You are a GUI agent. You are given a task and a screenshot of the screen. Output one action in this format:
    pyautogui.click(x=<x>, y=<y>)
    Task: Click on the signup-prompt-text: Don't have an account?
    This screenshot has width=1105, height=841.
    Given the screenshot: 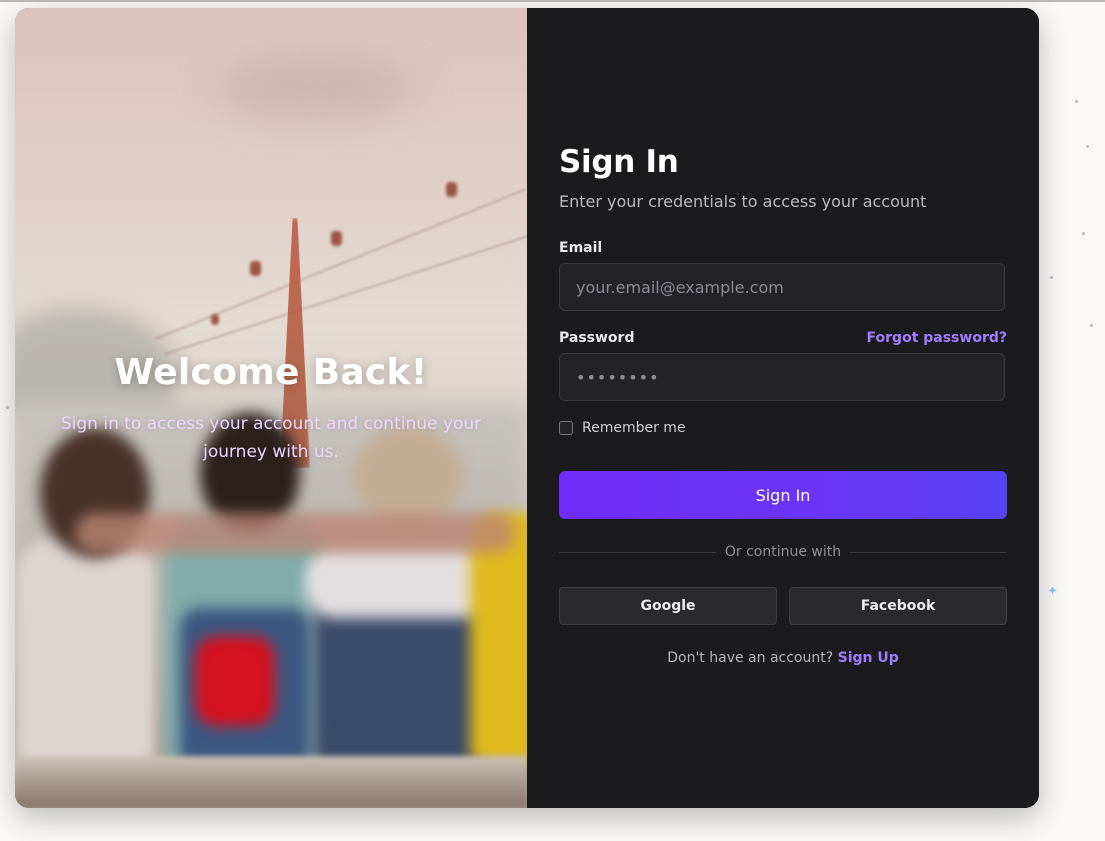 What is the action you would take?
    pyautogui.click(x=752, y=658)
    